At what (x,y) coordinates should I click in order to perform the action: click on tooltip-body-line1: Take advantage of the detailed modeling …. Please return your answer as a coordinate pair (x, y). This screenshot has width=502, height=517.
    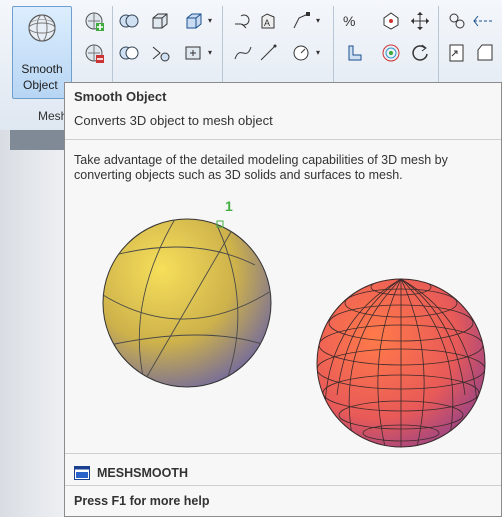
    Looking at the image, I should click on (261, 160).